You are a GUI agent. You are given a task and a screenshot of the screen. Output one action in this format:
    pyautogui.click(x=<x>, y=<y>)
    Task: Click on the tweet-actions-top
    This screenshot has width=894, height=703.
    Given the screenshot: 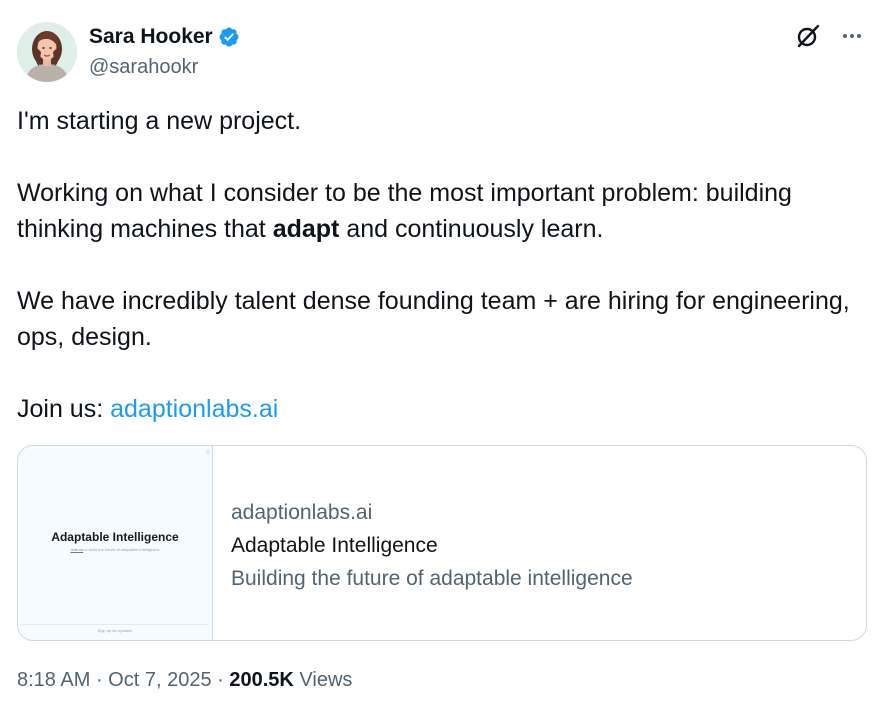 What is the action you would take?
    pyautogui.click(x=830, y=36)
    